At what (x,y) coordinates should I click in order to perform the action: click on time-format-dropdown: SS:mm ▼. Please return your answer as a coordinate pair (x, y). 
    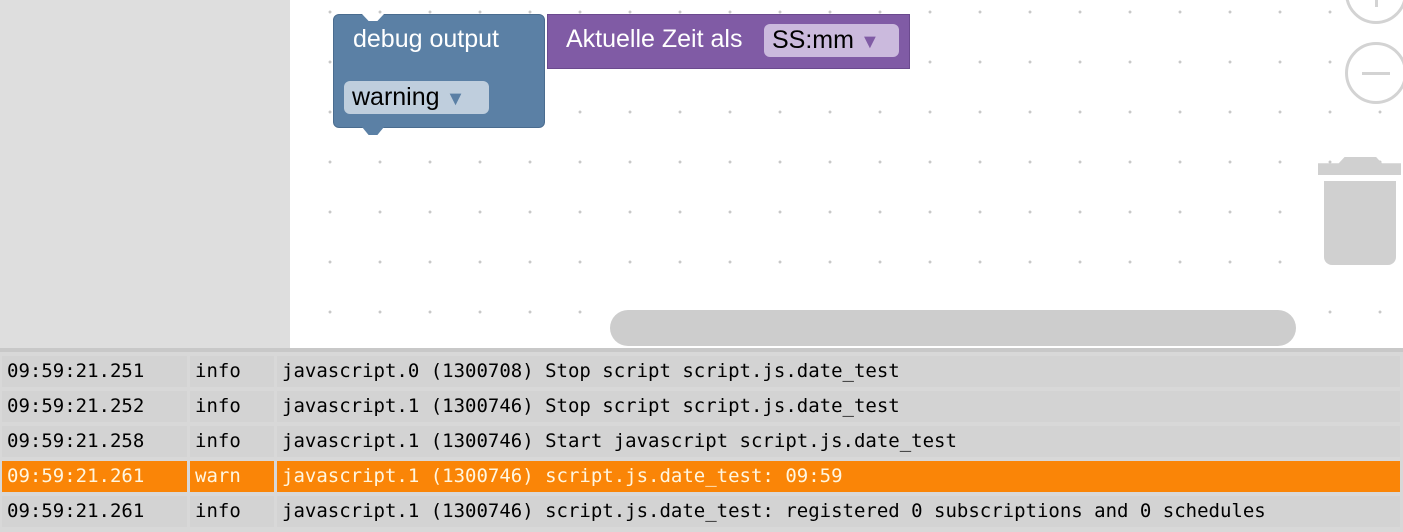
    Looking at the image, I should click on (831, 40).